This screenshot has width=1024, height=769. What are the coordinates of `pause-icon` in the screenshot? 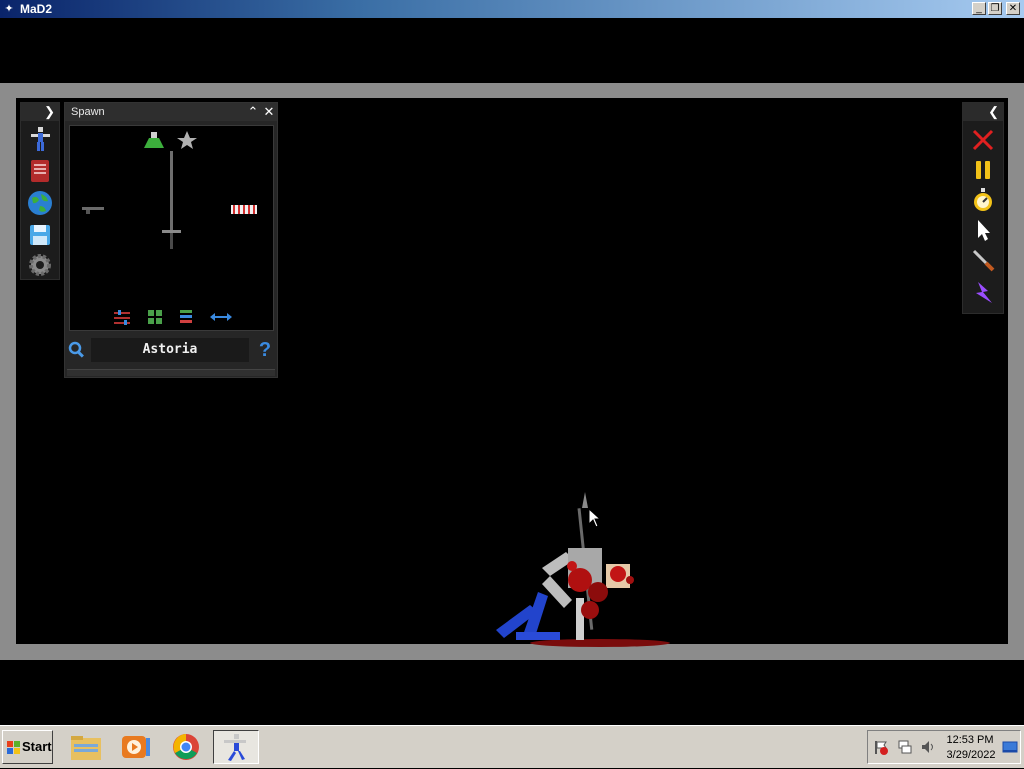 It's located at (983, 170).